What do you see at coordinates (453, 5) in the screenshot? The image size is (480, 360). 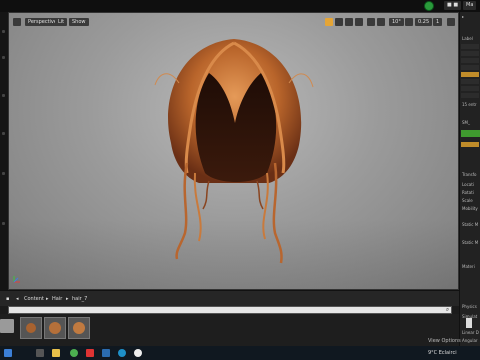 I see `top-button-a: ■ ■` at bounding box center [453, 5].